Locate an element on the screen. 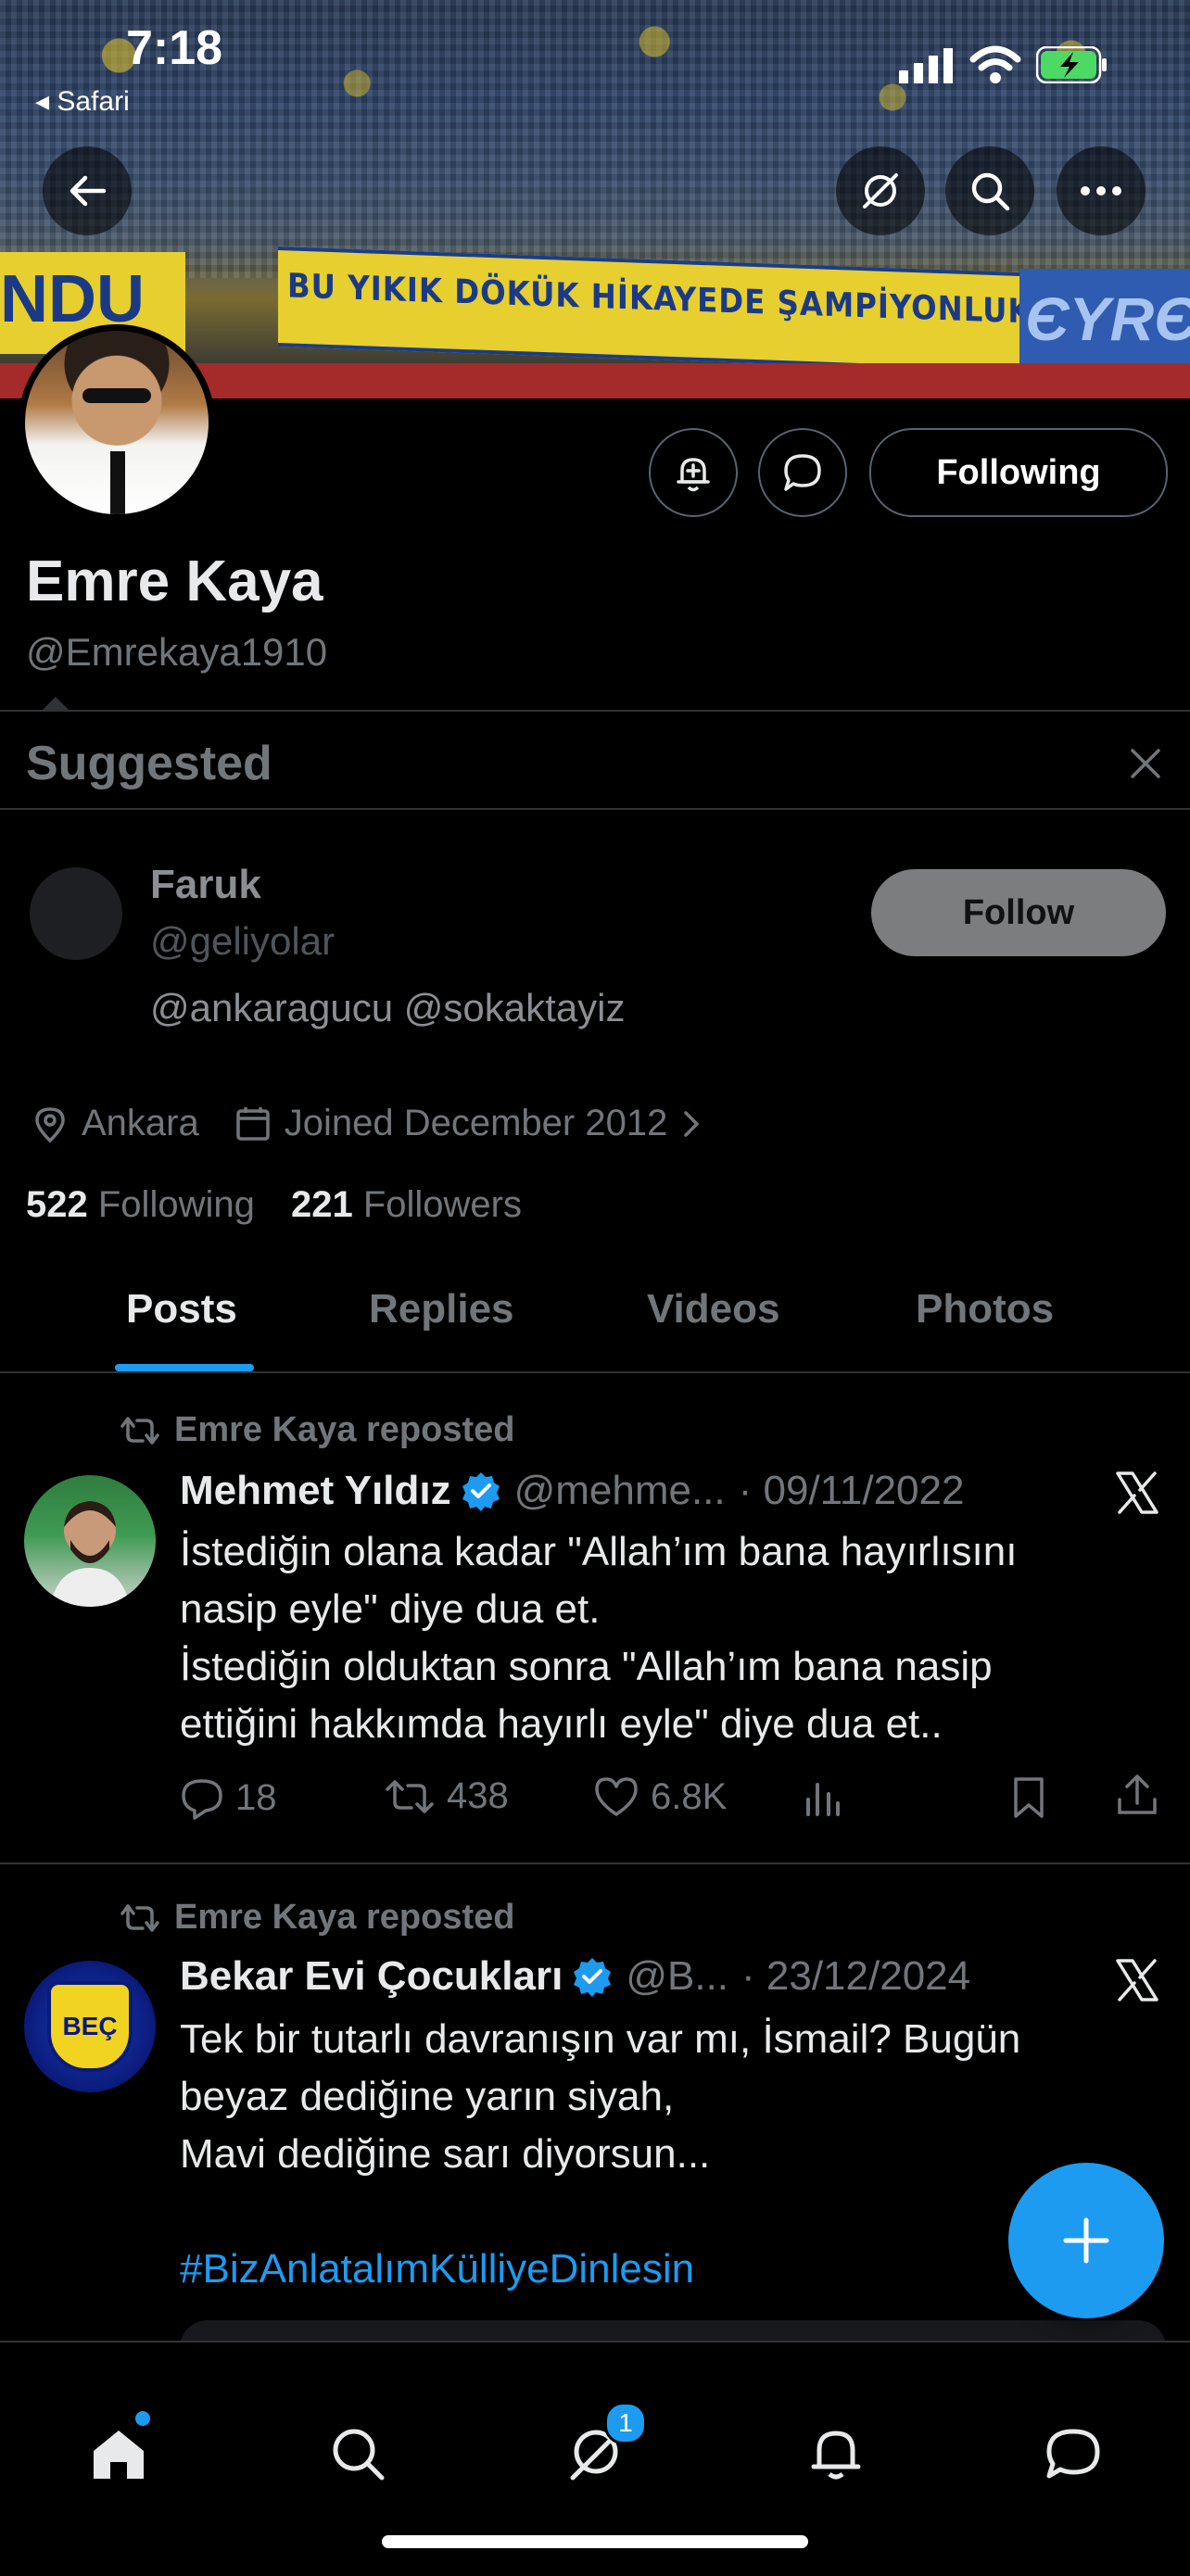  nav-messages is located at coordinates (1073, 2453).